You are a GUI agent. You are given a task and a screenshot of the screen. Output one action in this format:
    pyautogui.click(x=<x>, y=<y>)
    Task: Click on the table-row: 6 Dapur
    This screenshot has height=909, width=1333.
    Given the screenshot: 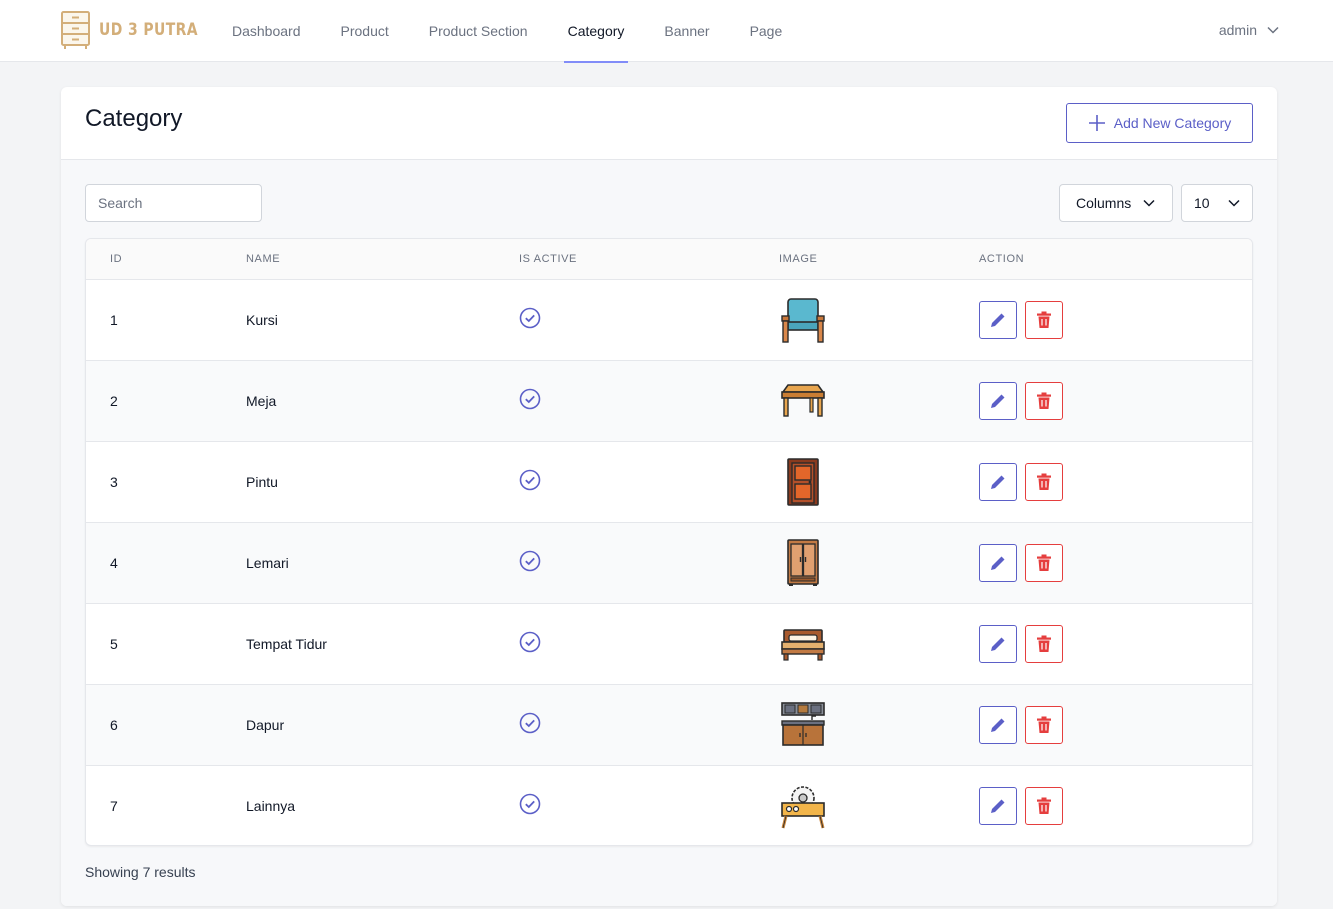 What is the action you would take?
    pyautogui.click(x=669, y=725)
    